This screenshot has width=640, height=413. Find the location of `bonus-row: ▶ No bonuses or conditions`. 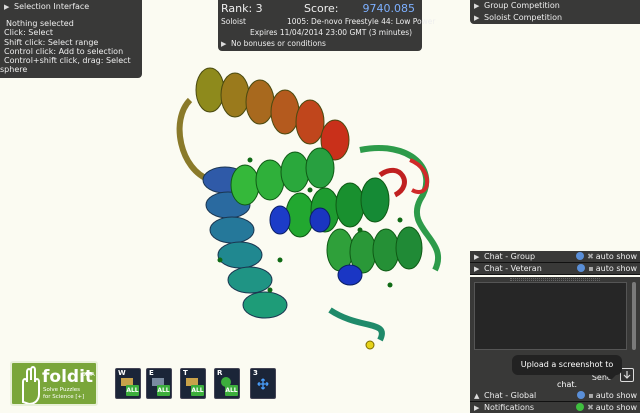

bonus-row: ▶ No bonuses or conditions is located at coordinates (320, 44).